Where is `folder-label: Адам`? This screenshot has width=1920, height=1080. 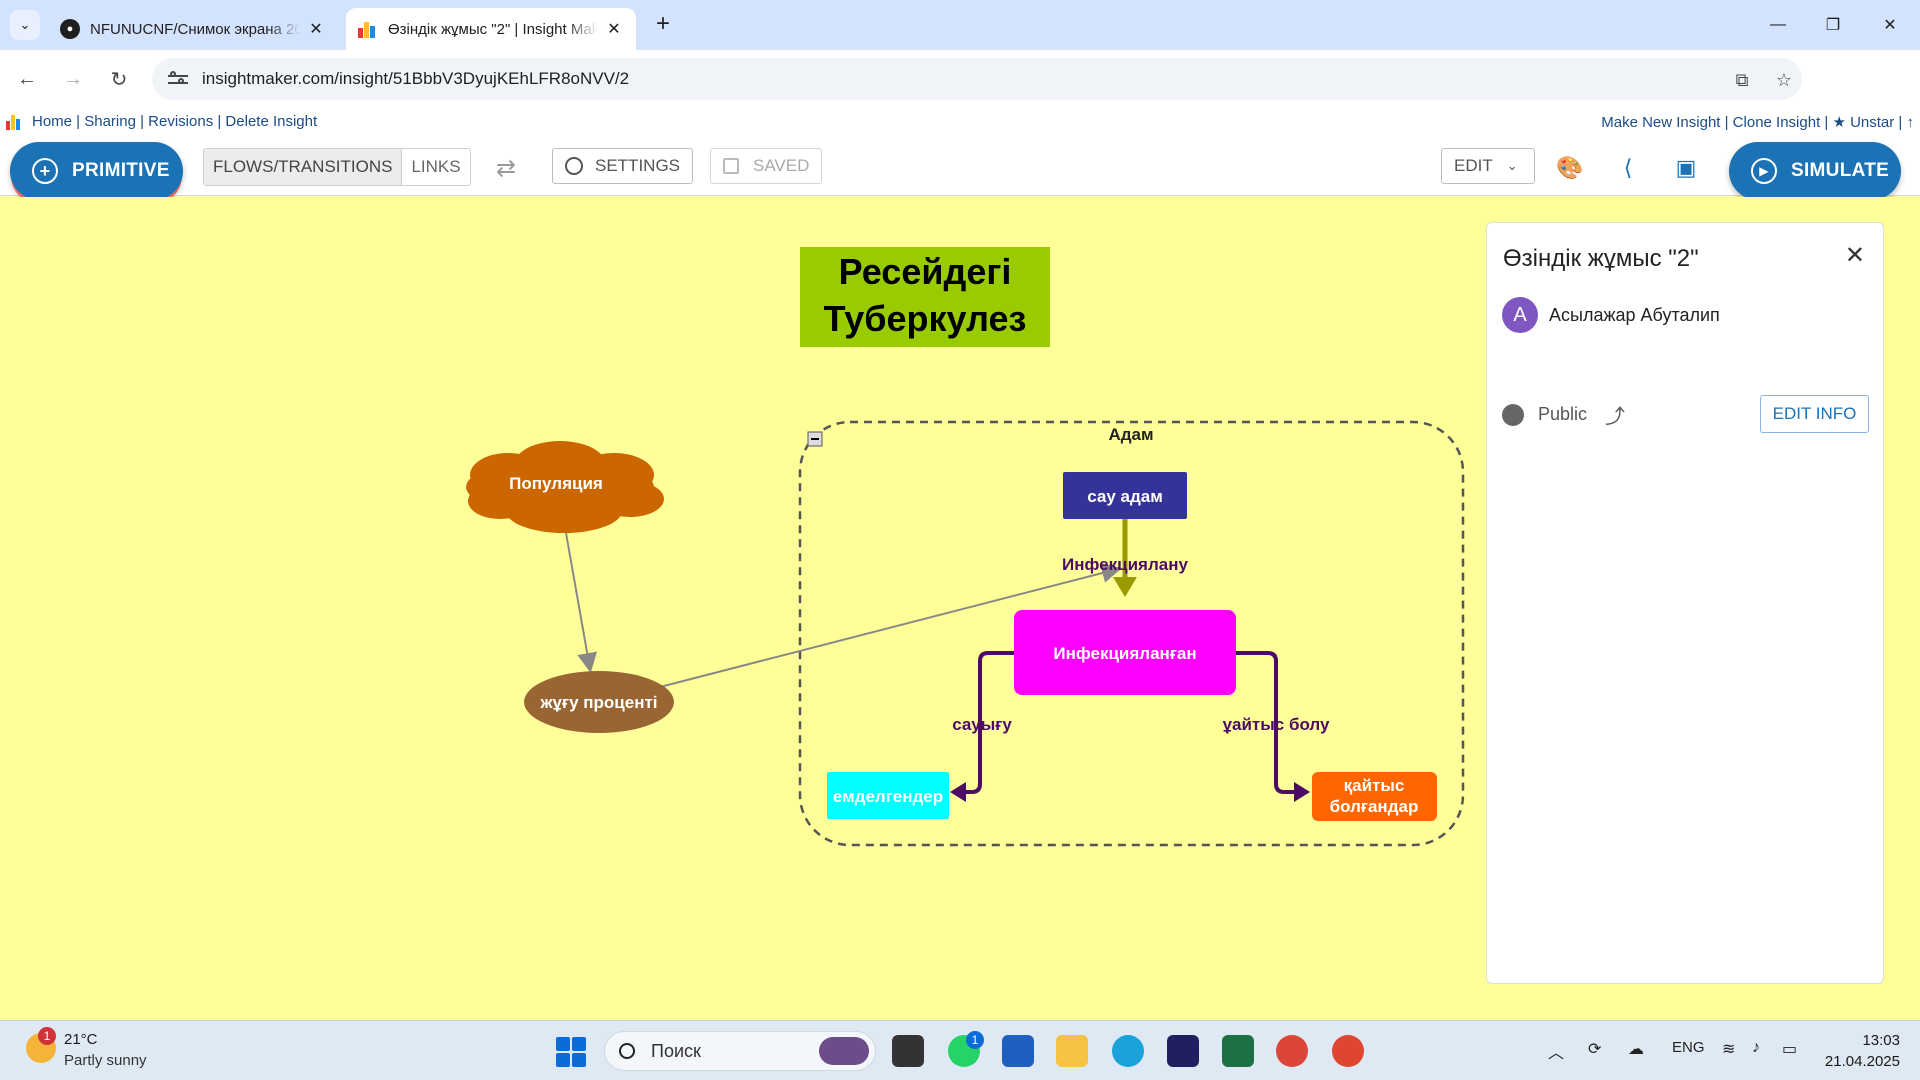 folder-label: Адам is located at coordinates (1130, 434).